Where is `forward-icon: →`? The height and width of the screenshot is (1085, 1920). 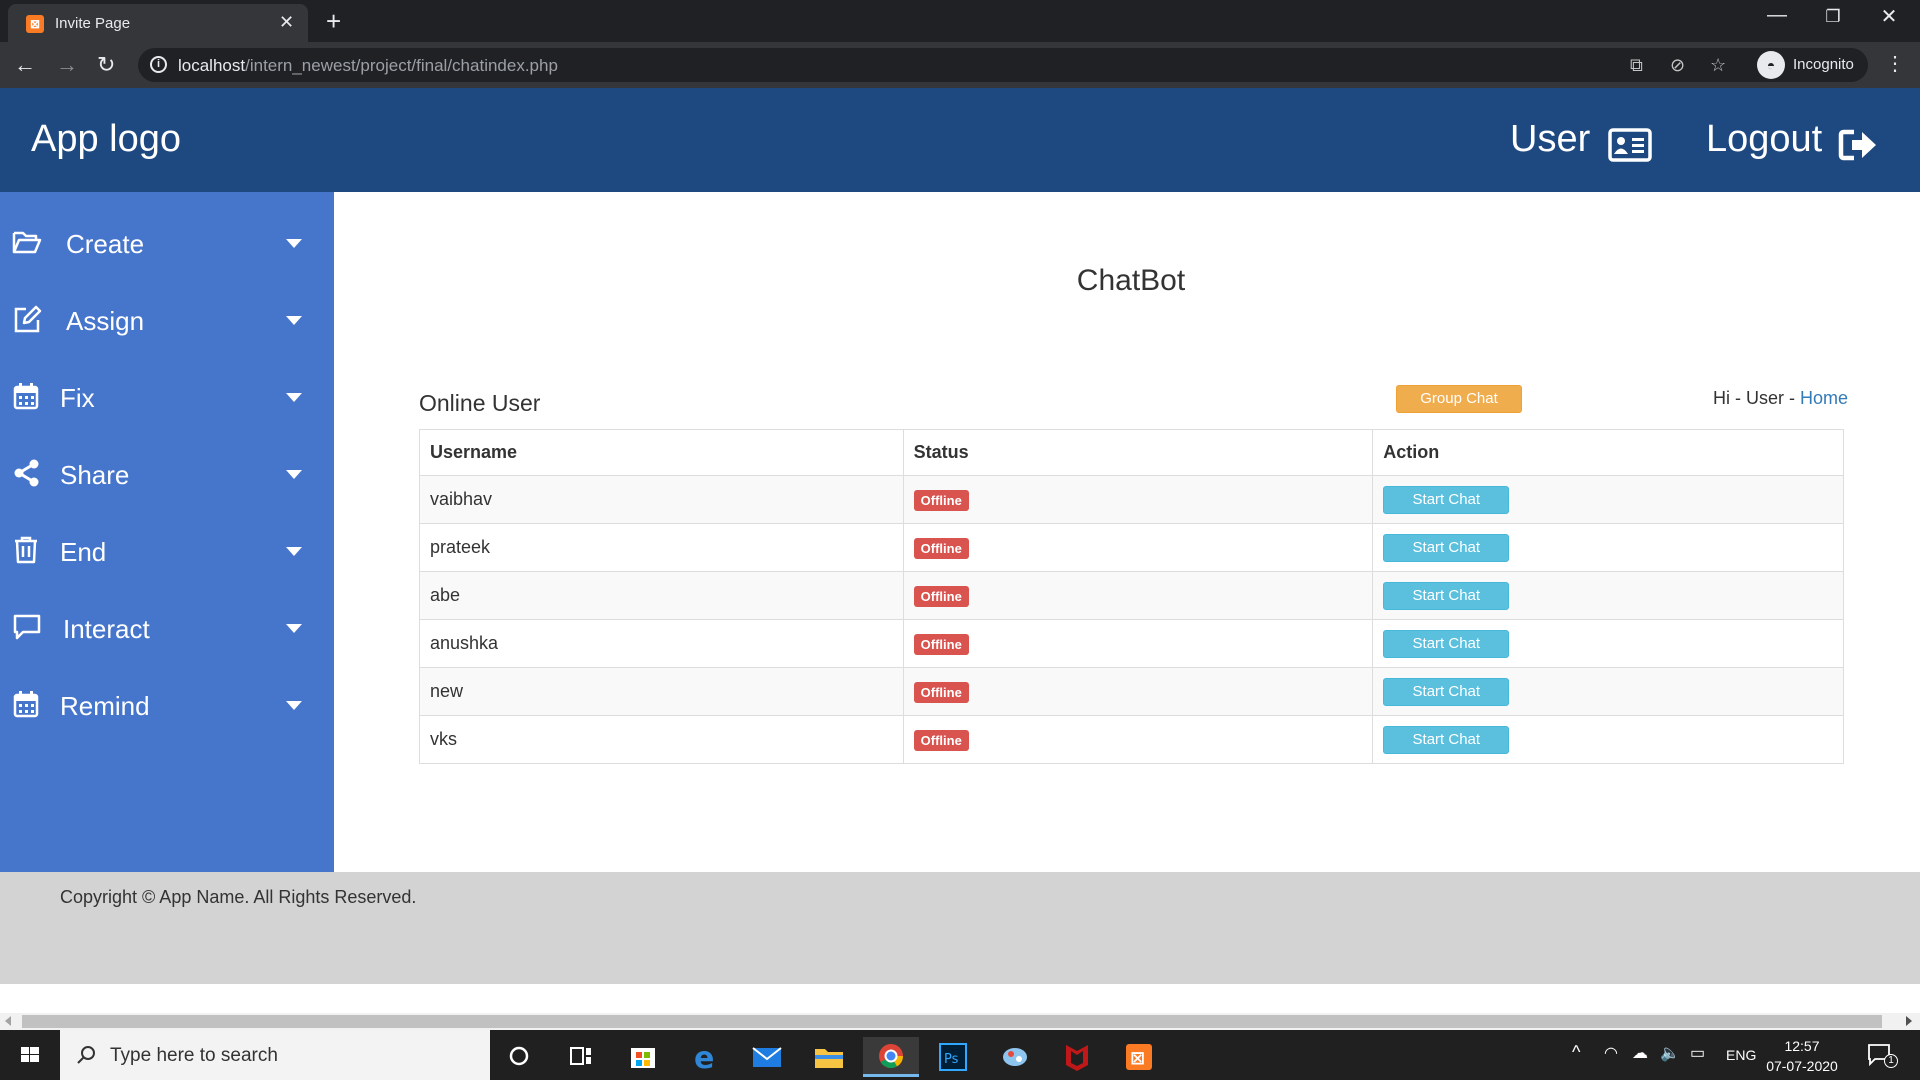 forward-icon: → is located at coordinates (67, 65).